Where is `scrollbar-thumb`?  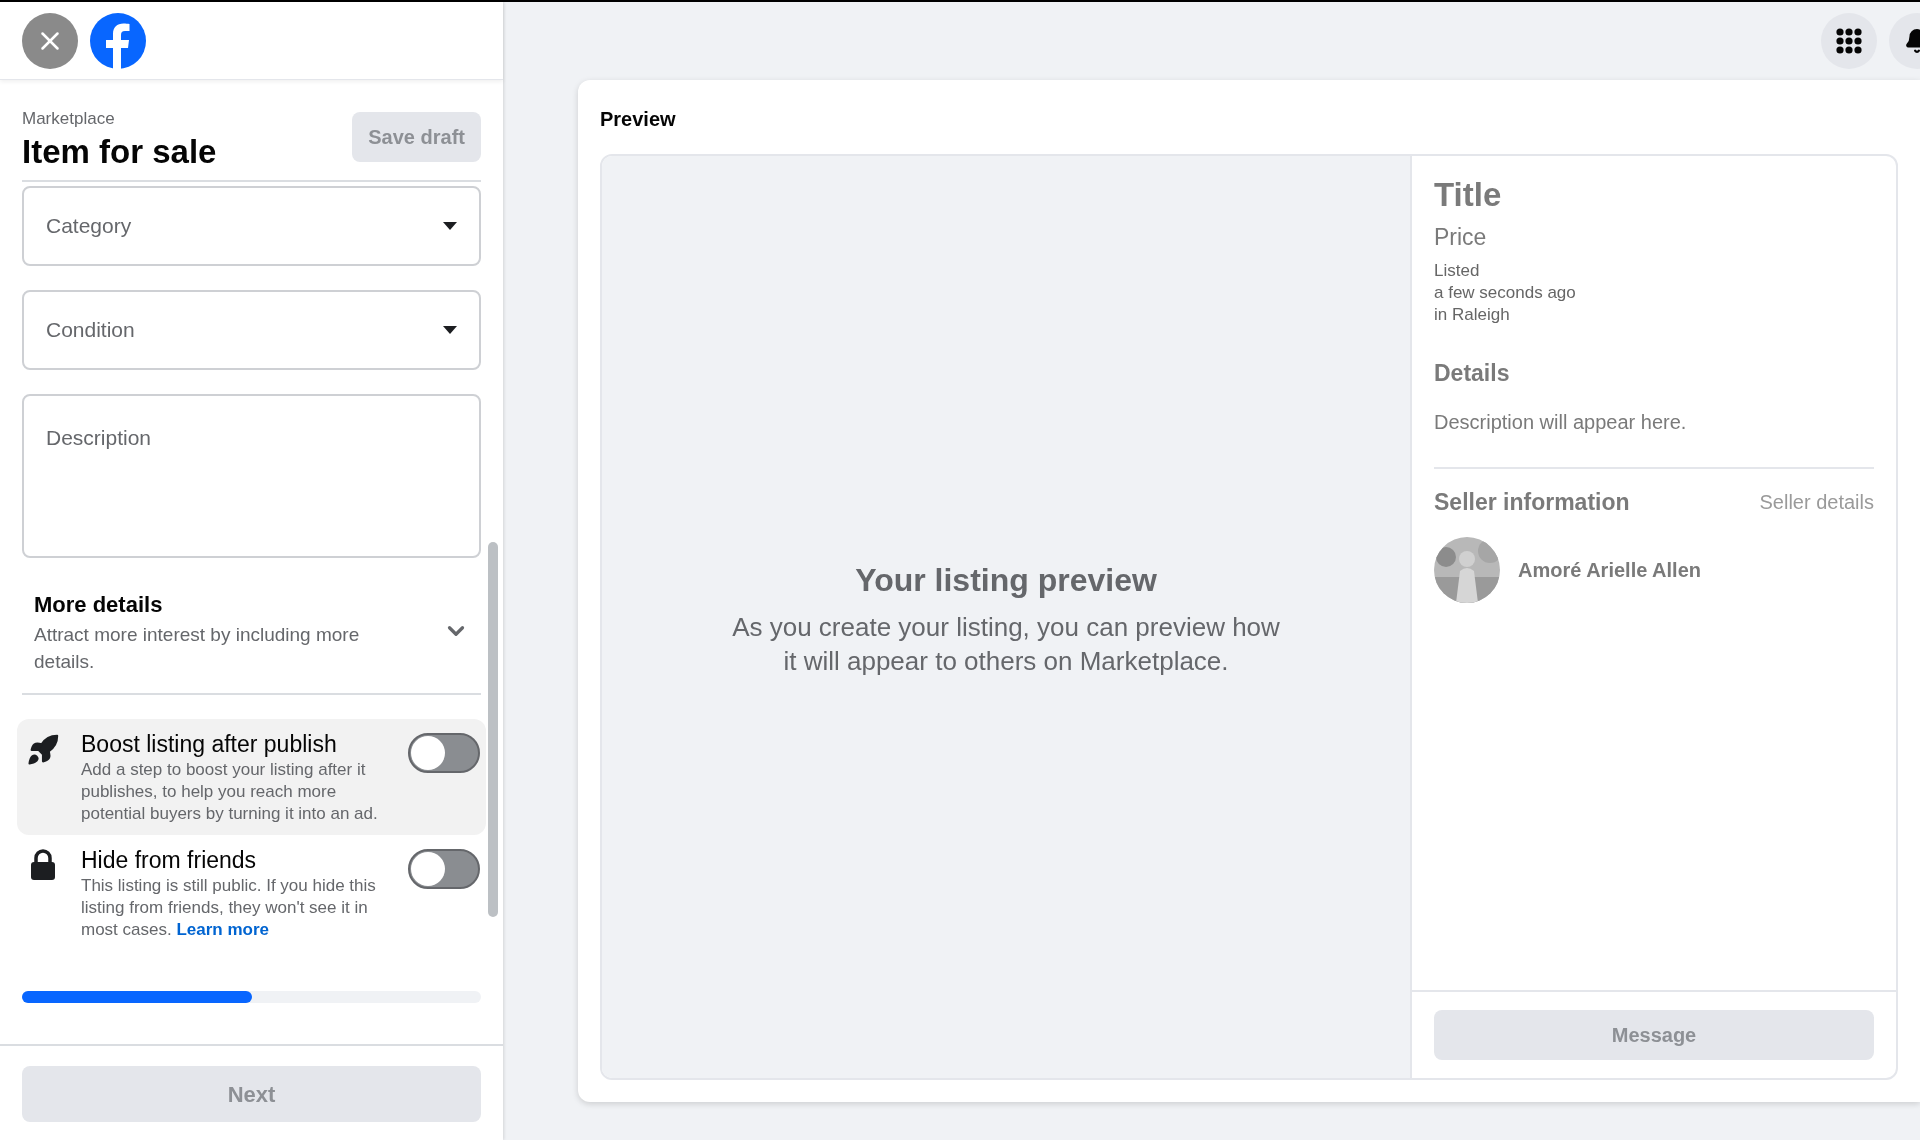
scrollbar-thumb is located at coordinates (493, 729).